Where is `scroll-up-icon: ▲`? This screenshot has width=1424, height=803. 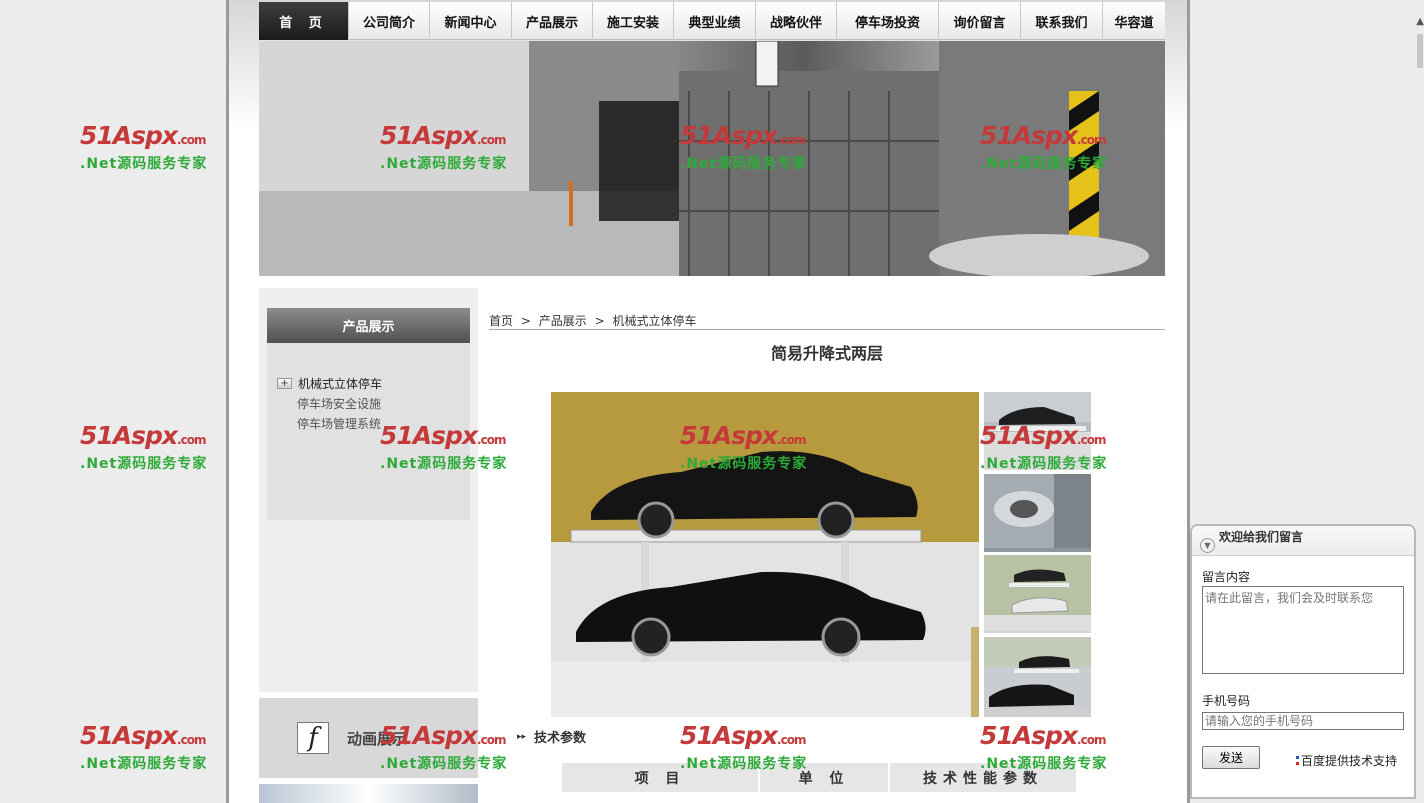 scroll-up-icon: ▲ is located at coordinates (1420, 21).